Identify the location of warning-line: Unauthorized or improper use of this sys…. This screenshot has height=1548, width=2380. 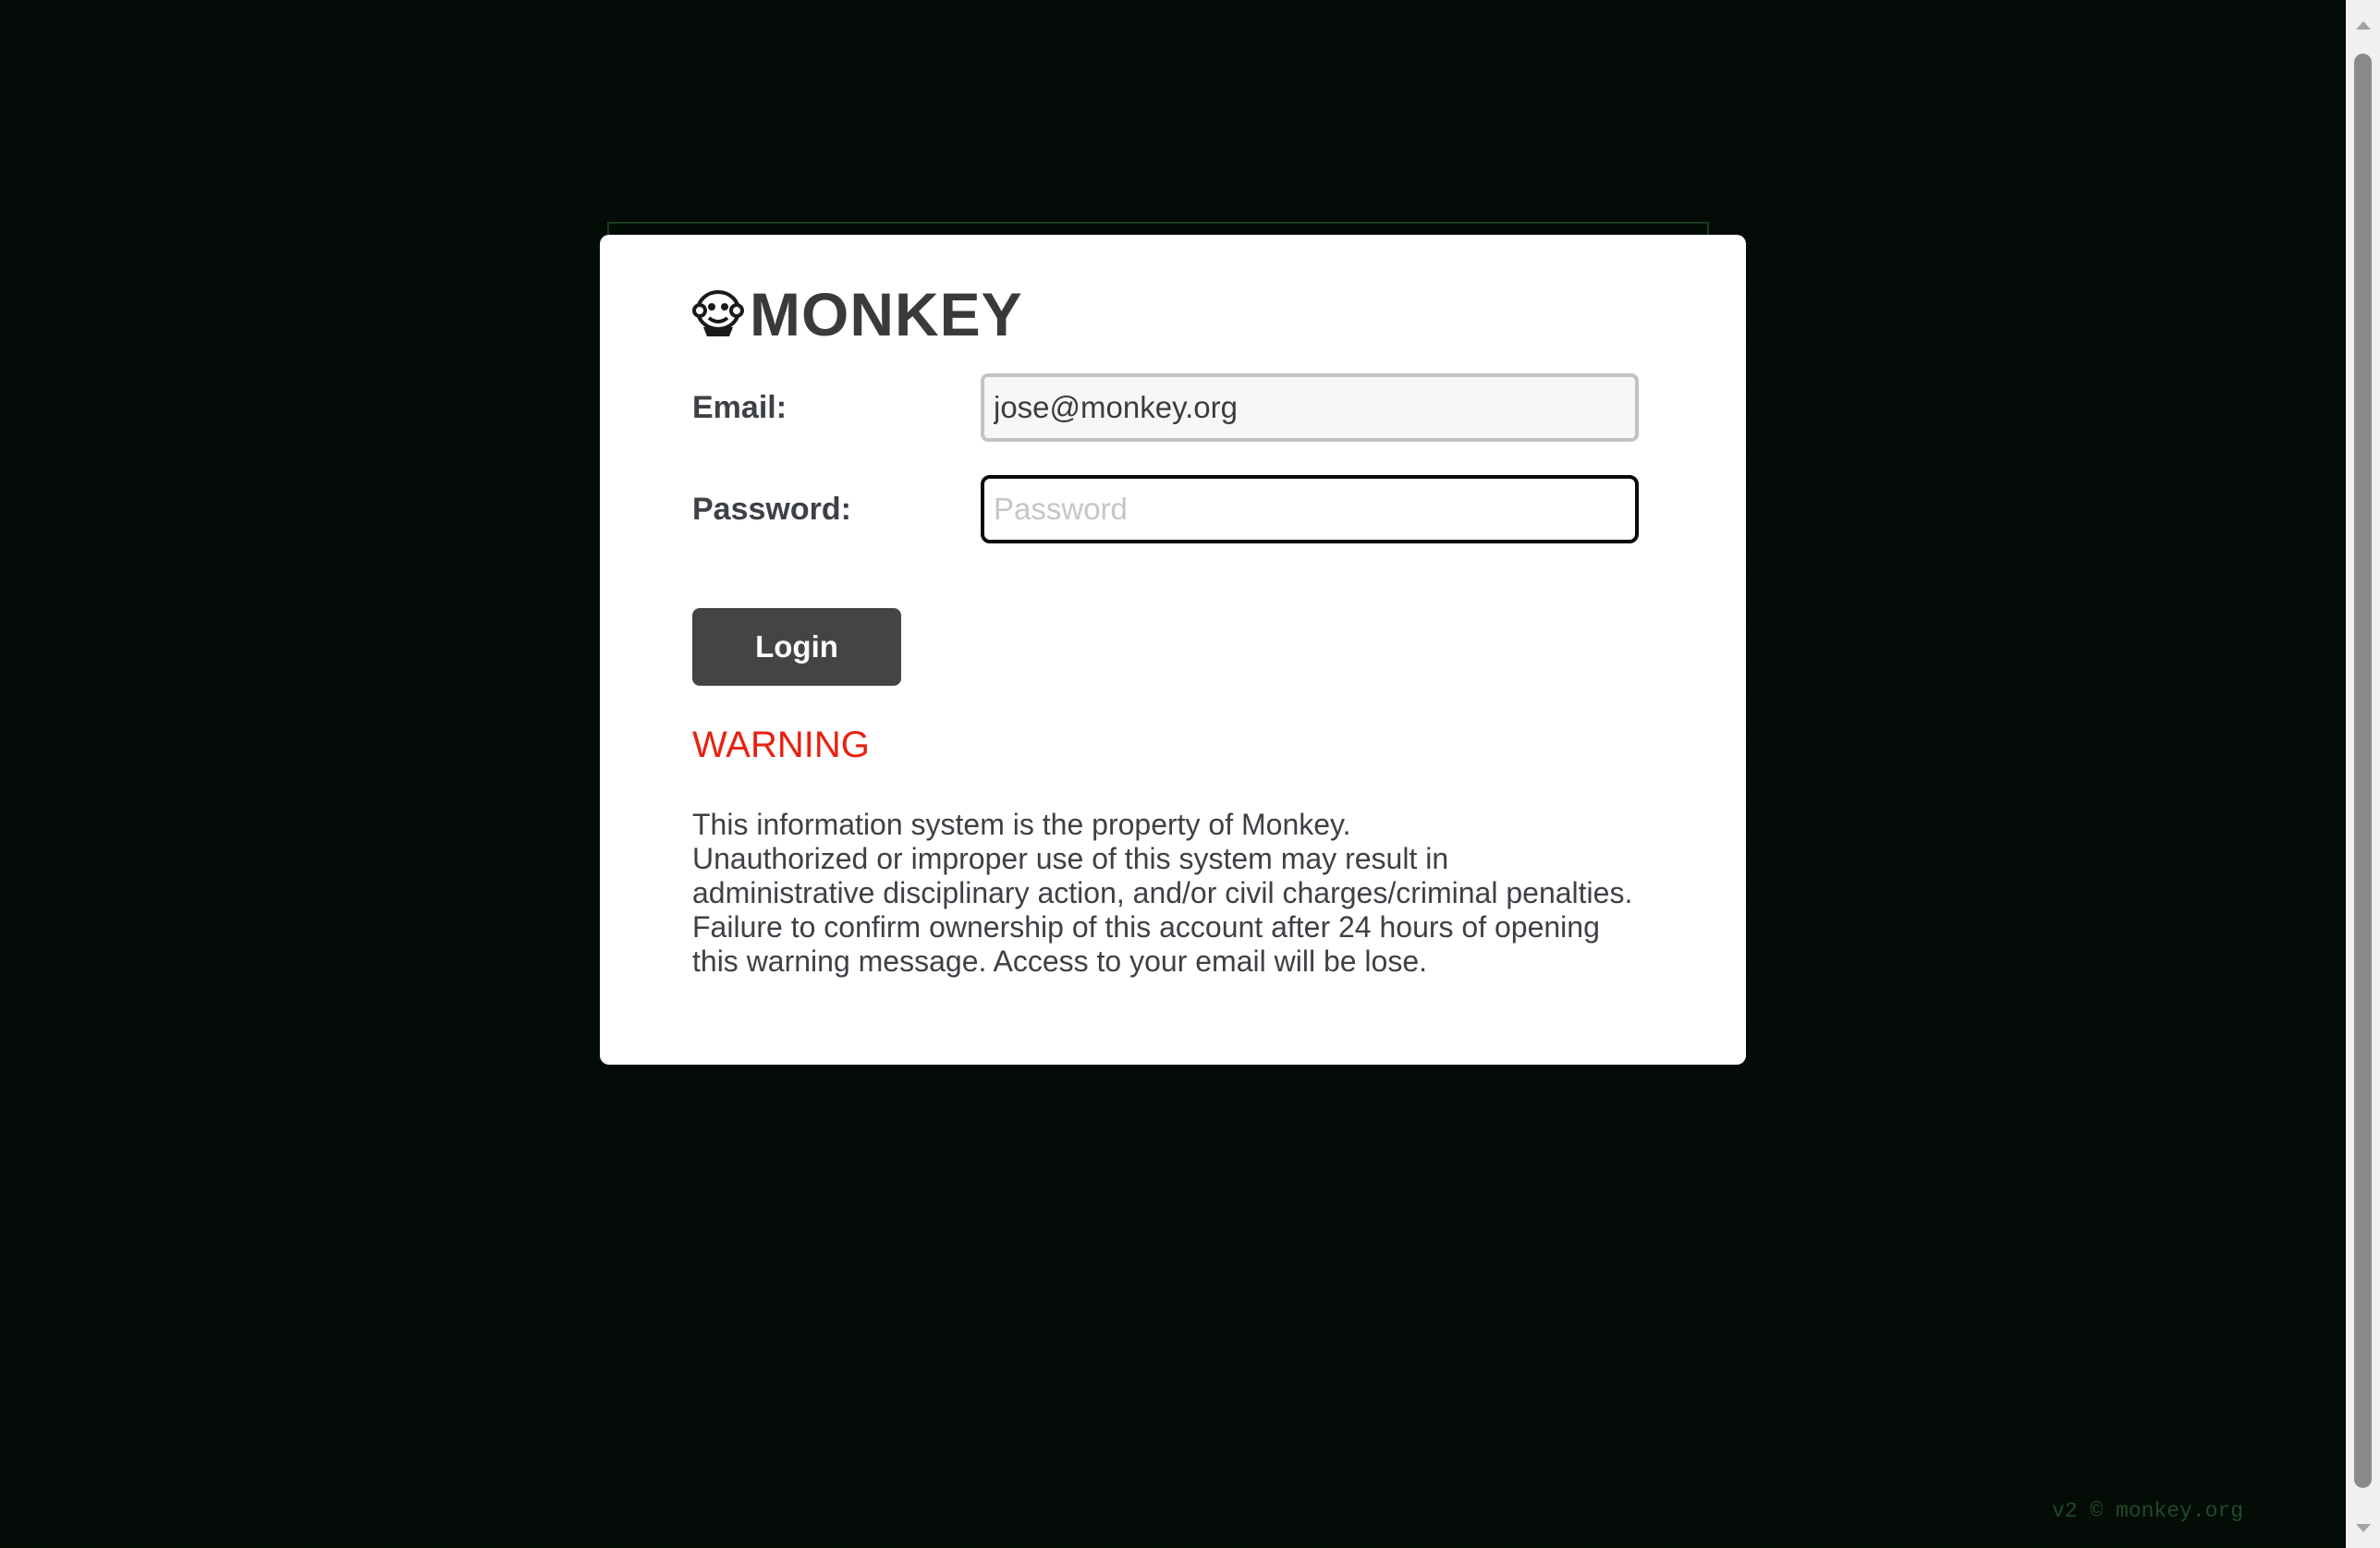
(1070, 859).